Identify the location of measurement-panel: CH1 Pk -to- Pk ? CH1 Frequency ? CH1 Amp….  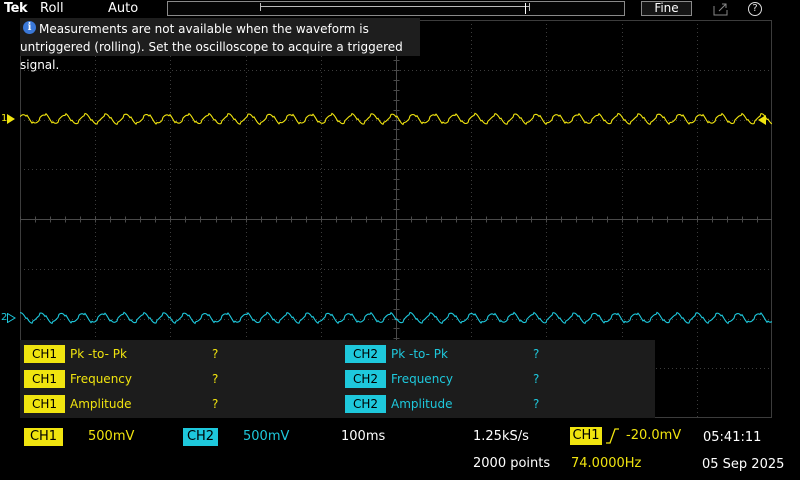
(337, 379).